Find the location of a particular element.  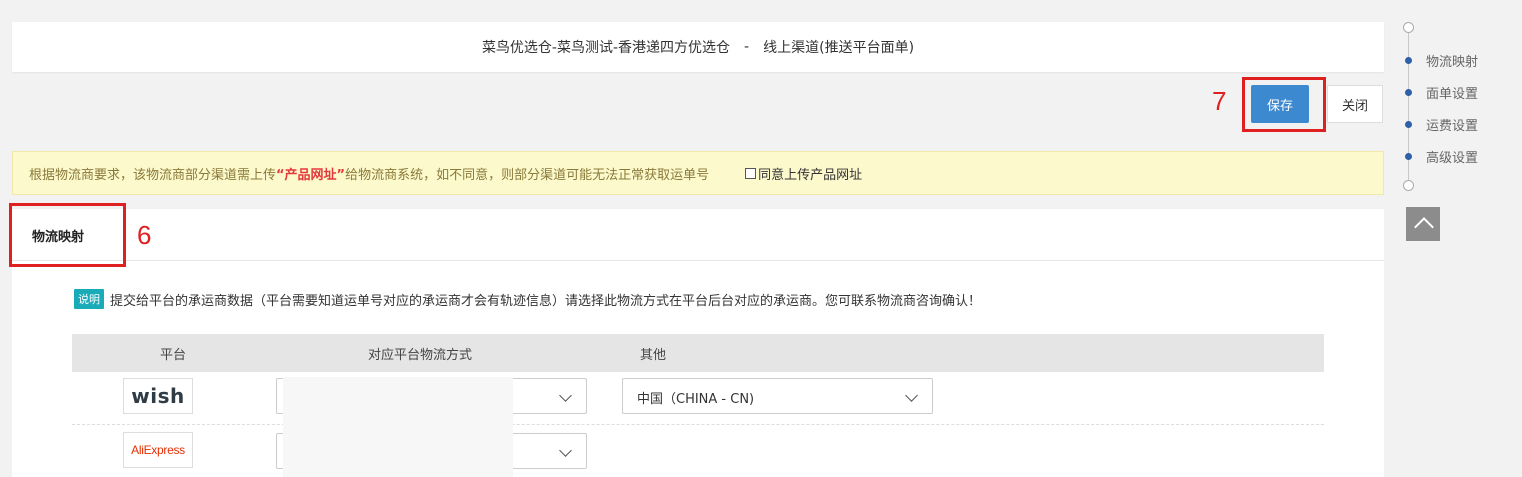

wish-logo: wish is located at coordinates (158, 396).